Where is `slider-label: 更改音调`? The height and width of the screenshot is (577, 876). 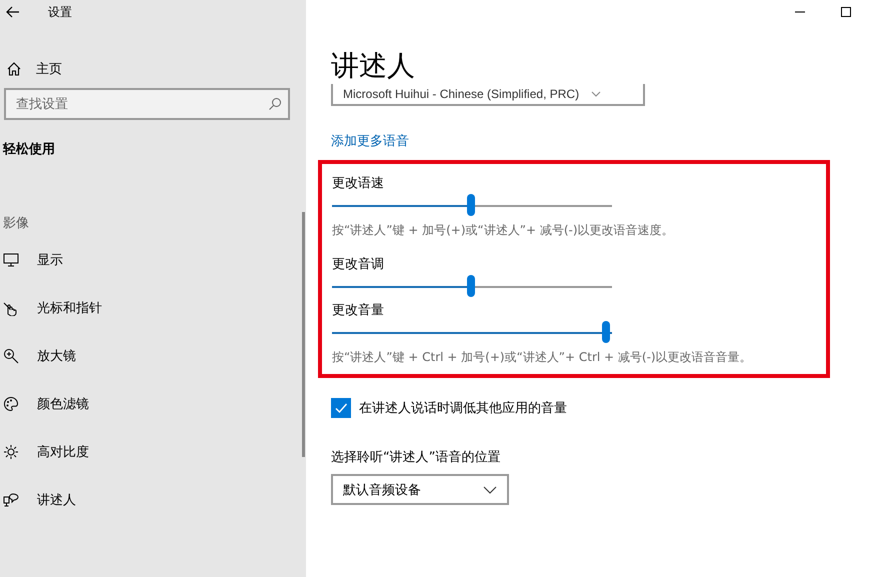 slider-label: 更改音调 is located at coordinates (358, 265).